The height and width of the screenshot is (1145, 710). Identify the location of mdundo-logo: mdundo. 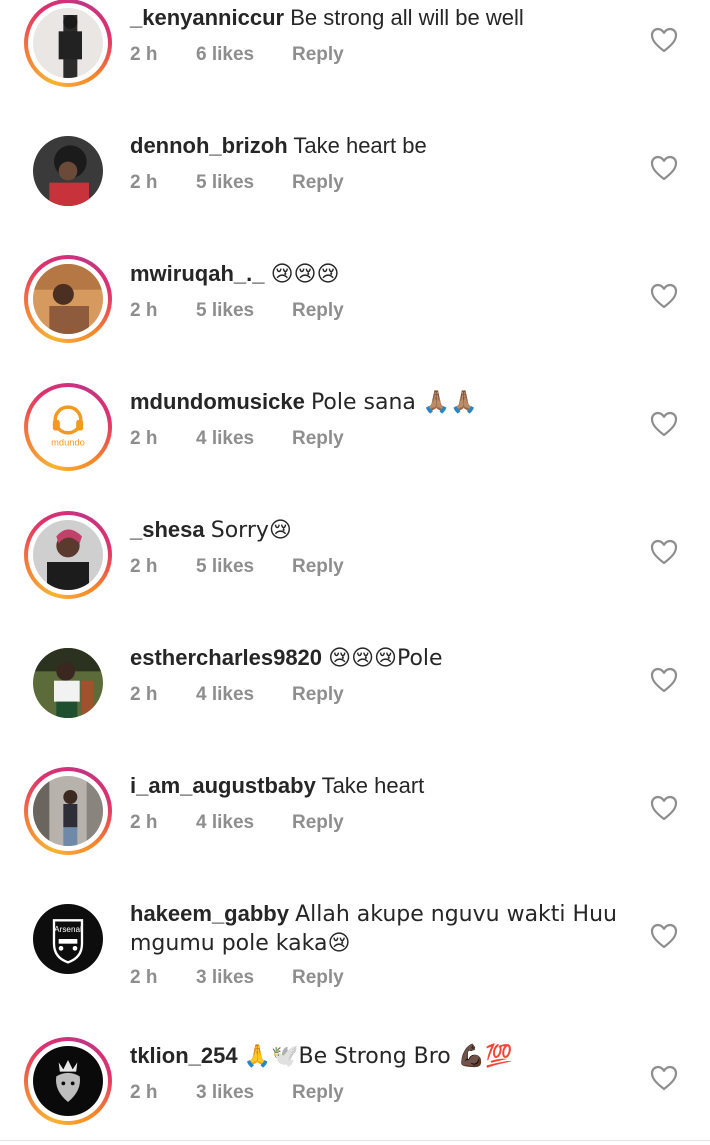
(68, 427).